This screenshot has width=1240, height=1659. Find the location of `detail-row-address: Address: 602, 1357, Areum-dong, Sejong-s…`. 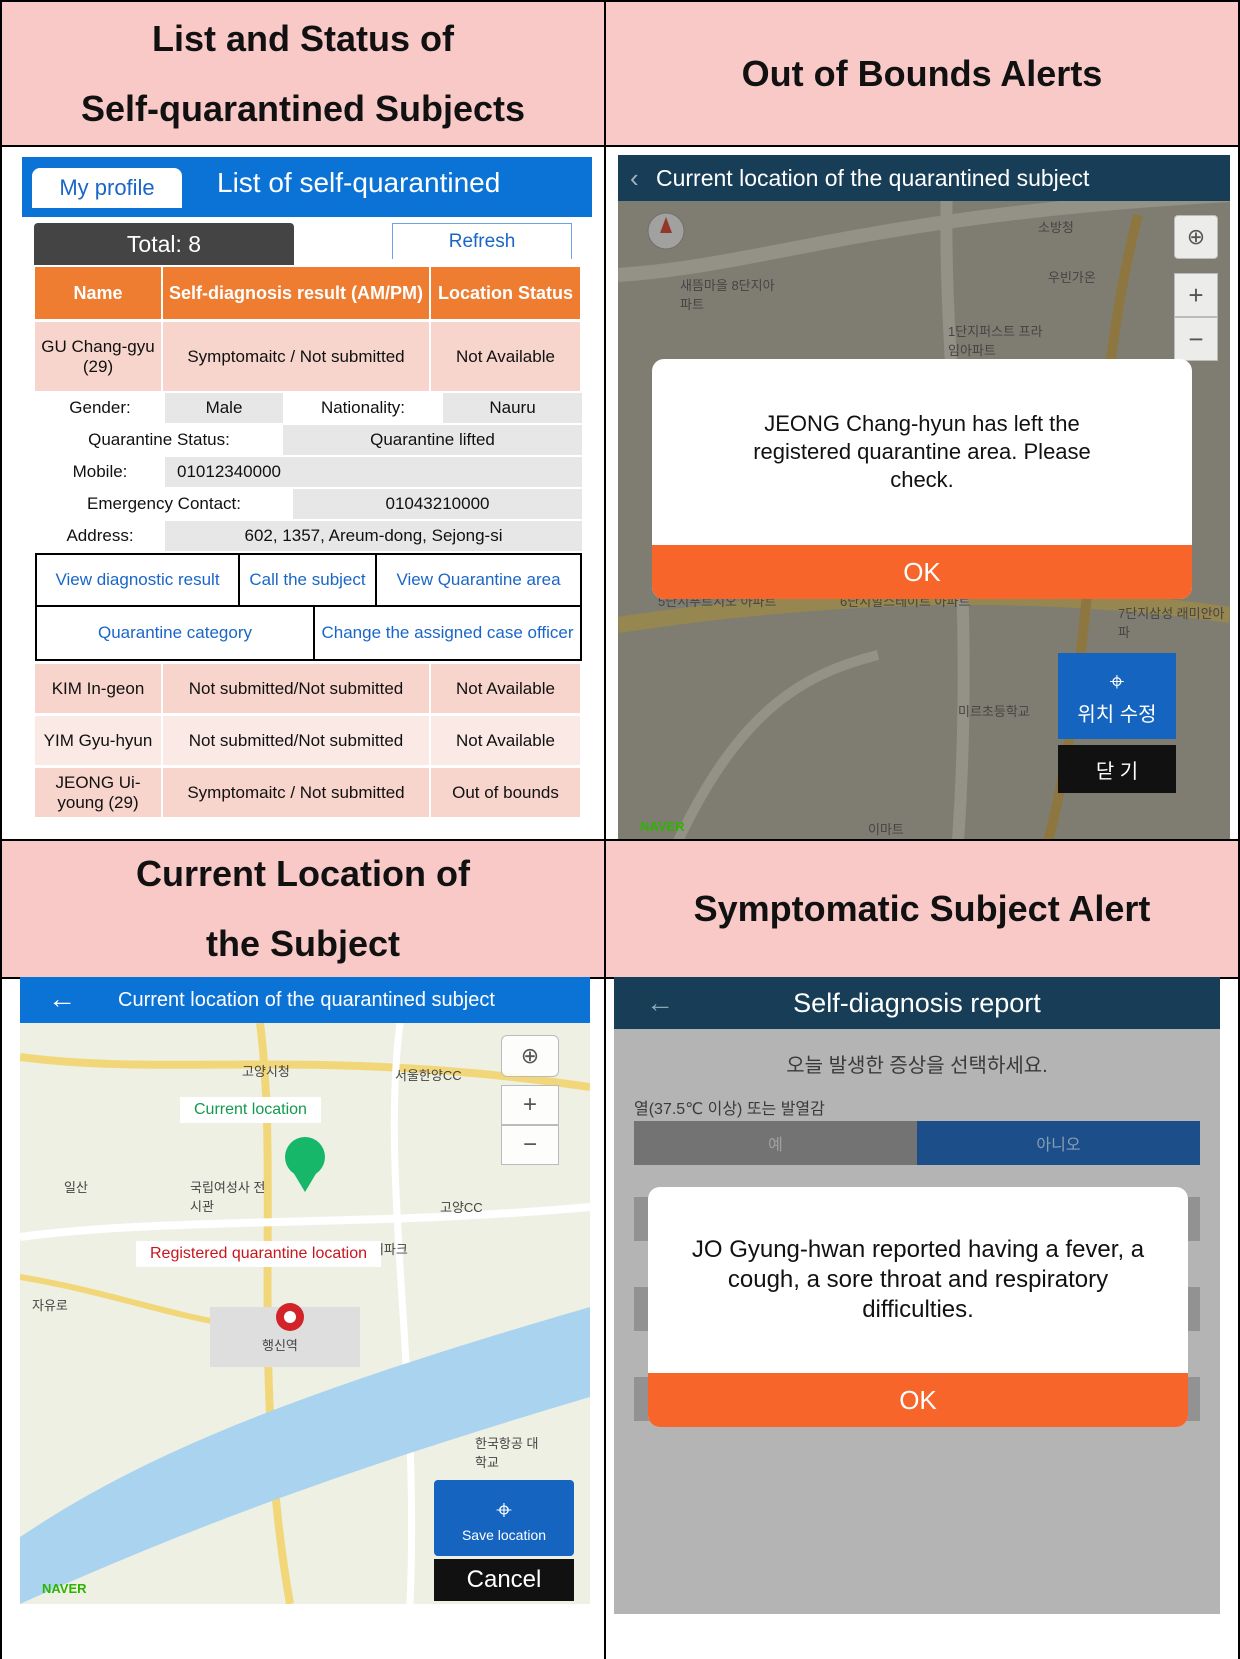

detail-row-address: Address: 602, 1357, Areum-dong, Sejong-s… is located at coordinates (308, 537).